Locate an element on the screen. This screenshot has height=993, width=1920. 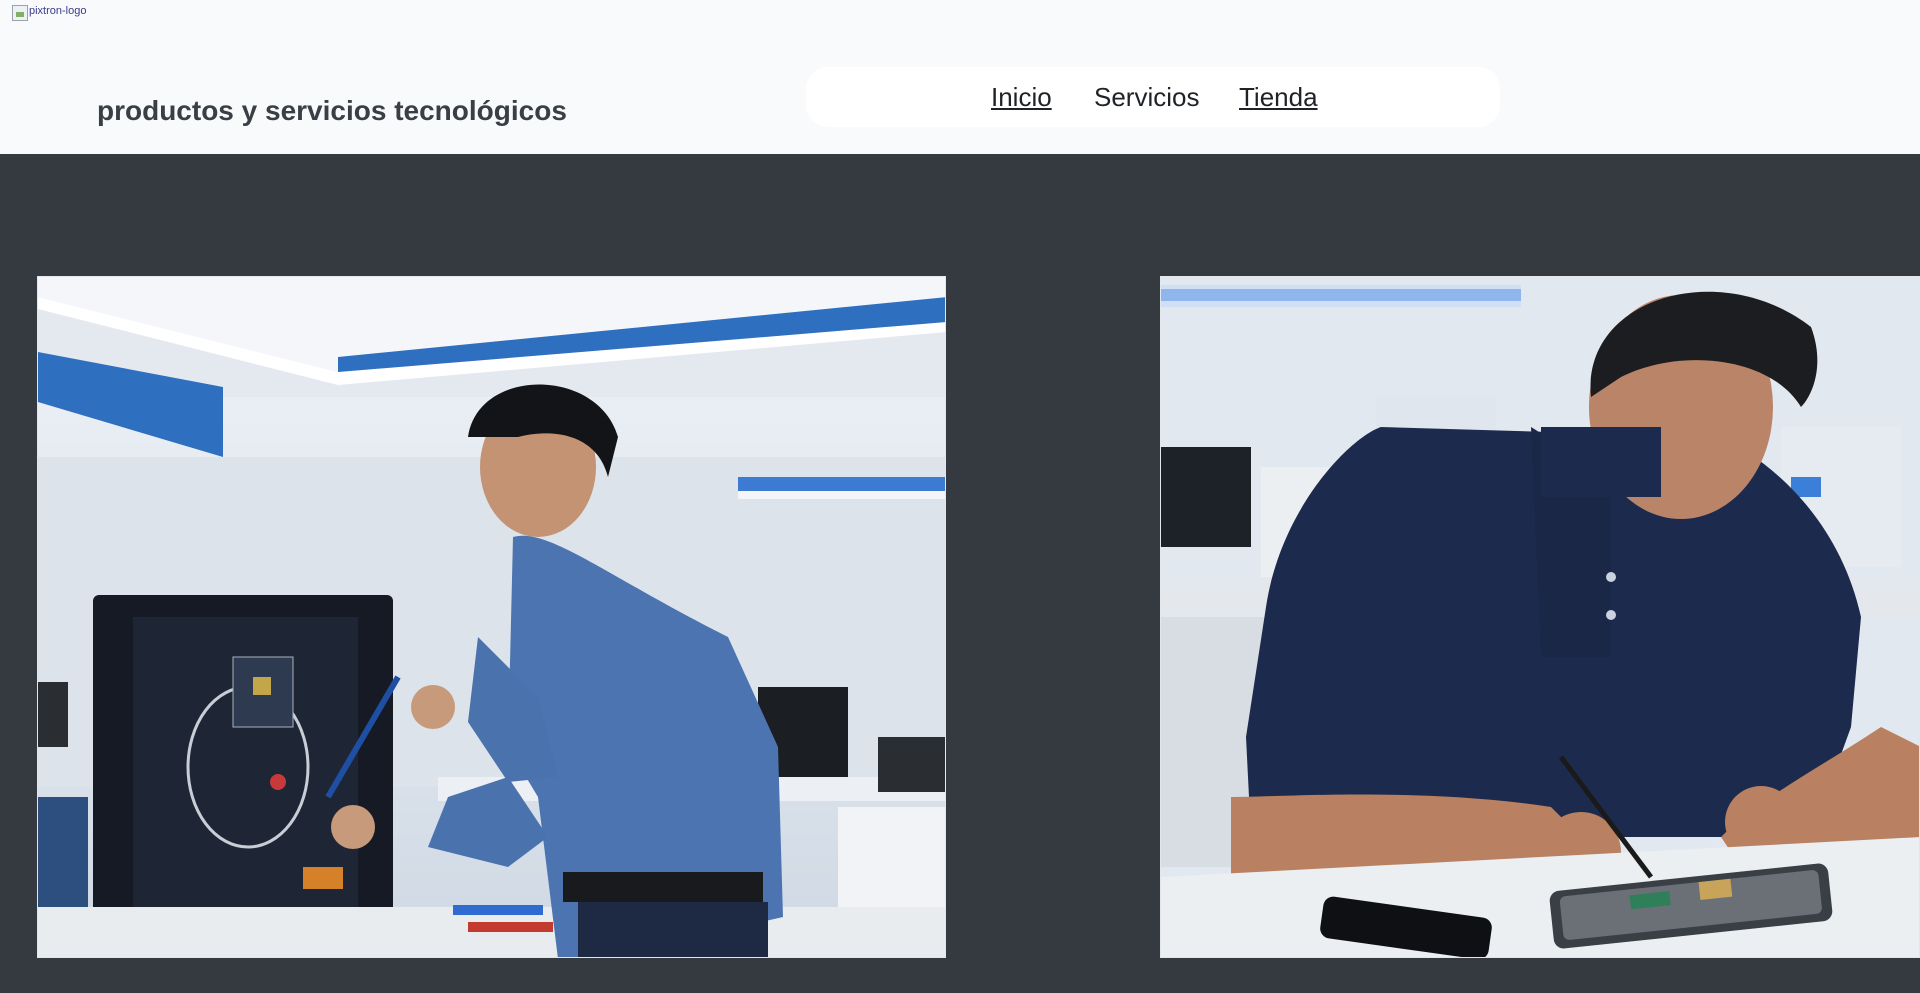
nav-link-tienda: Tienda is located at coordinates (1278, 97).